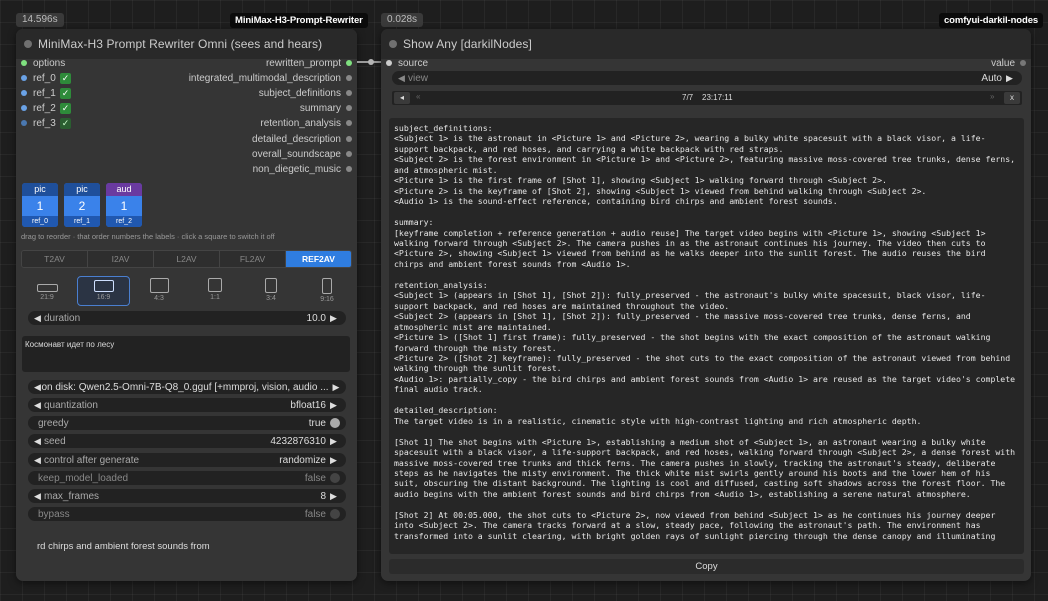  Describe the element at coordinates (187, 496) in the screenshot. I see `max-frames-widget: ◀ max_frames 8 ▶` at that location.